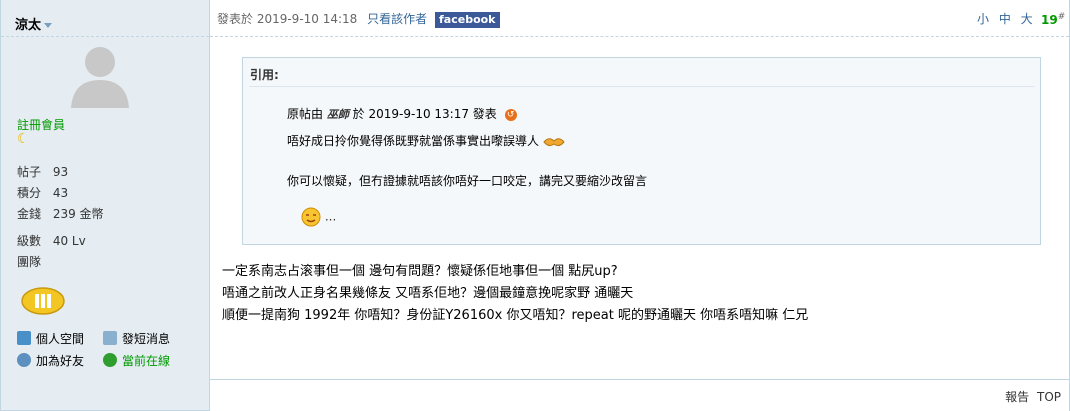  I want to click on online-icon, so click(110, 360).